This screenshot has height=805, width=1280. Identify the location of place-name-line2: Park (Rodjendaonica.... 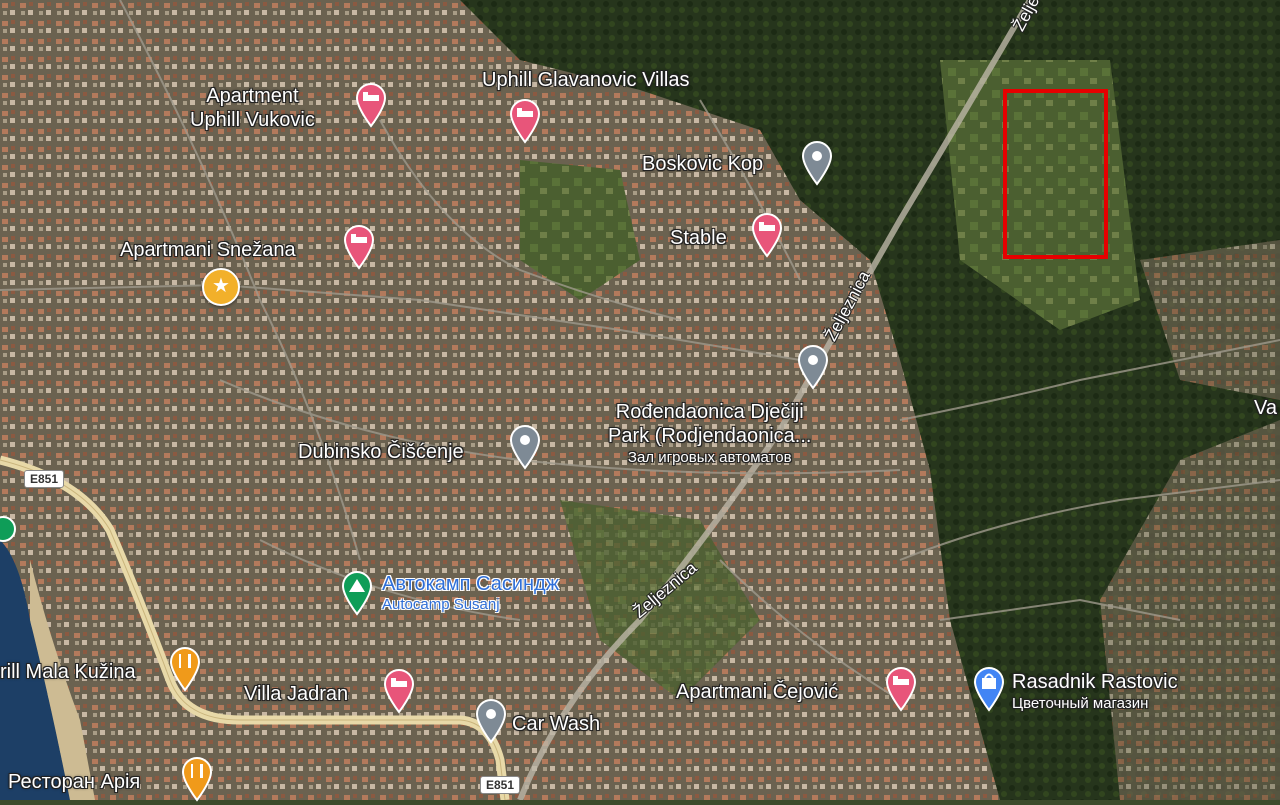
(710, 436).